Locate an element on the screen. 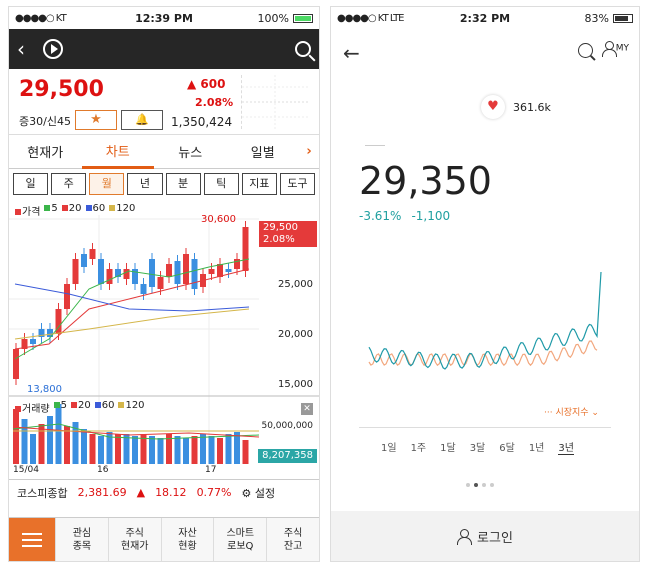  legend-volume: 거래량 is located at coordinates (32, 407).